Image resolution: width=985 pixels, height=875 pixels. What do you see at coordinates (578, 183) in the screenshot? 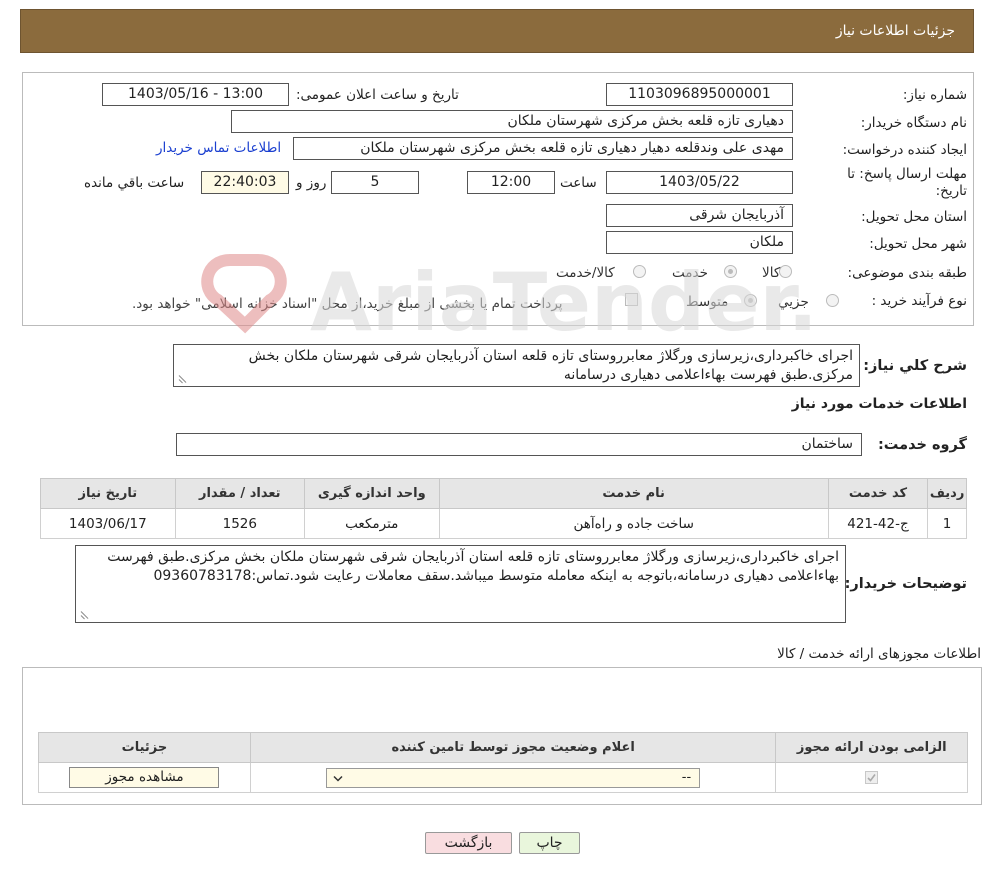
I see `deadline-time-label: ساعت` at bounding box center [578, 183].